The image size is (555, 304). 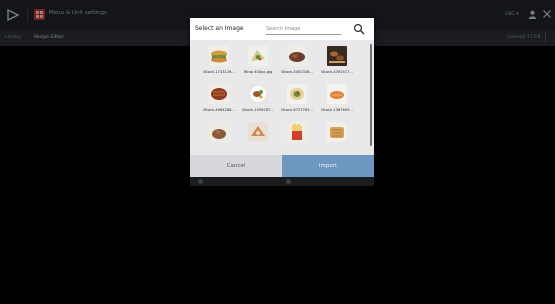 I want to click on dialog-header: Select an Image, so click(x=282, y=29).